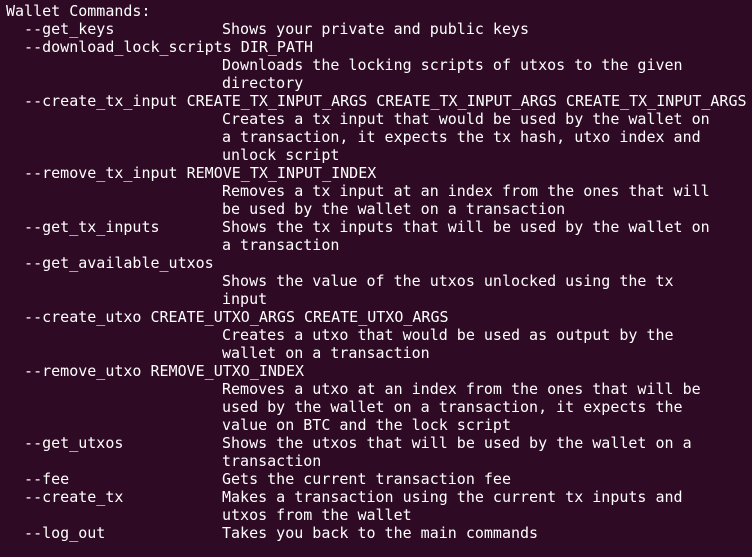 This screenshot has height=557, width=752. Describe the element at coordinates (366, 425) in the screenshot. I see `command-description: value on BTC and the lock script` at that location.